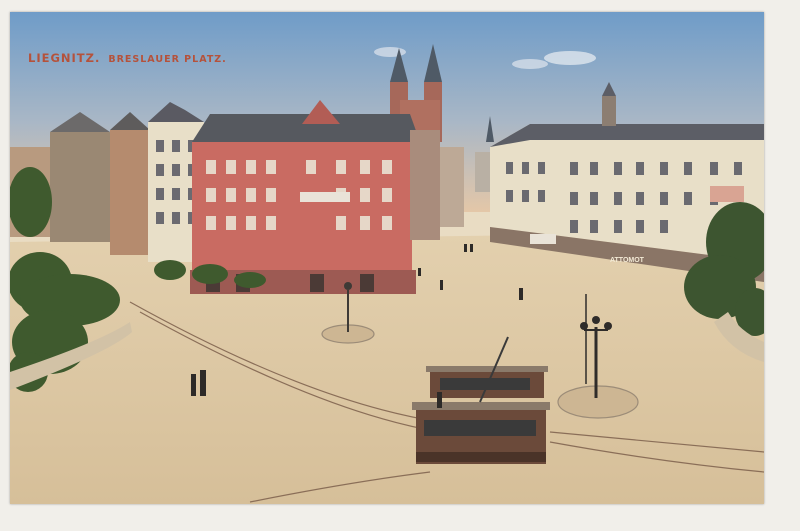  What do you see at coordinates (487, 382) in the screenshot?
I see `tram-rear` at bounding box center [487, 382].